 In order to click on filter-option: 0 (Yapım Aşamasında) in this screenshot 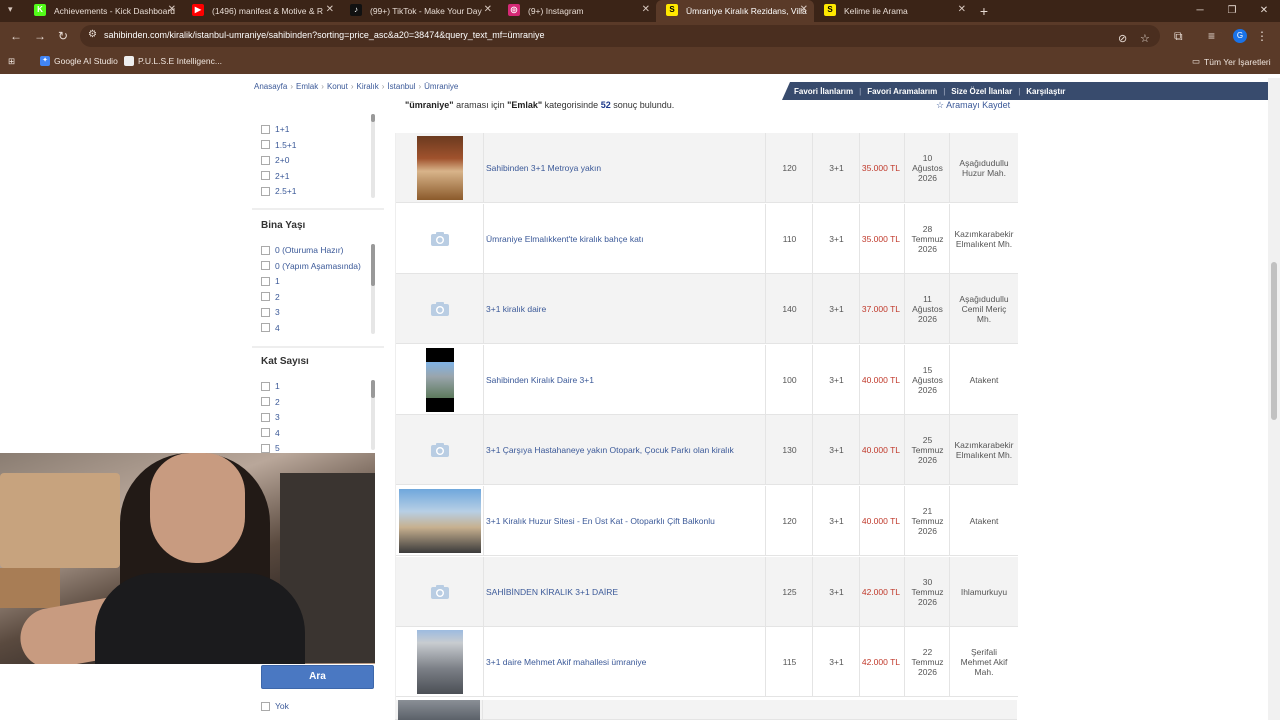, I will do `click(311, 266)`.